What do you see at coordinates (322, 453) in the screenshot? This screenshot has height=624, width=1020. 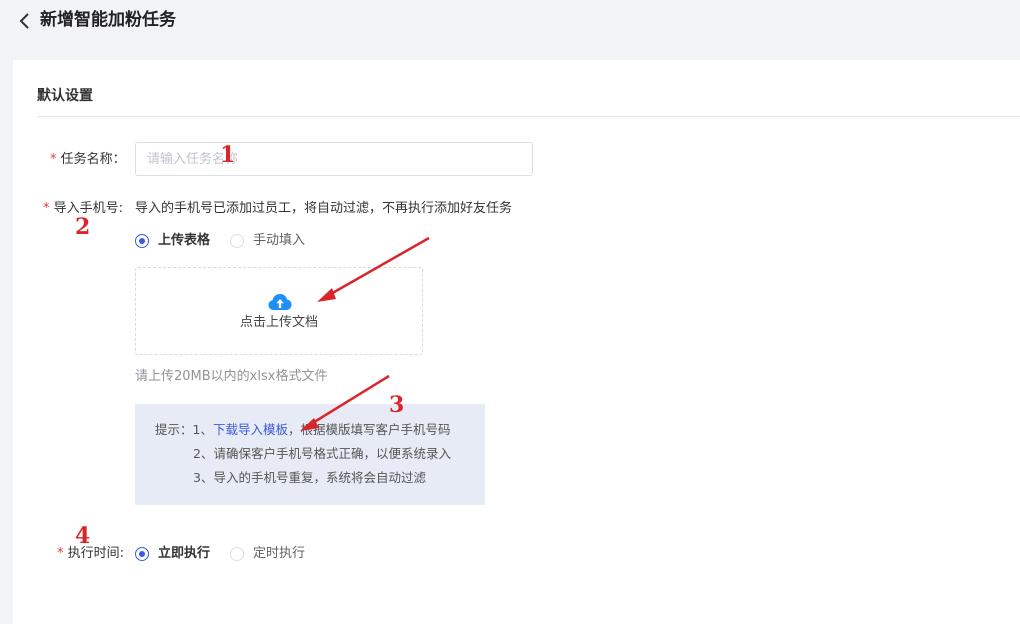 I see `tip-line-2: 2、请确保客户手机号格式正确，以便系统录入` at bounding box center [322, 453].